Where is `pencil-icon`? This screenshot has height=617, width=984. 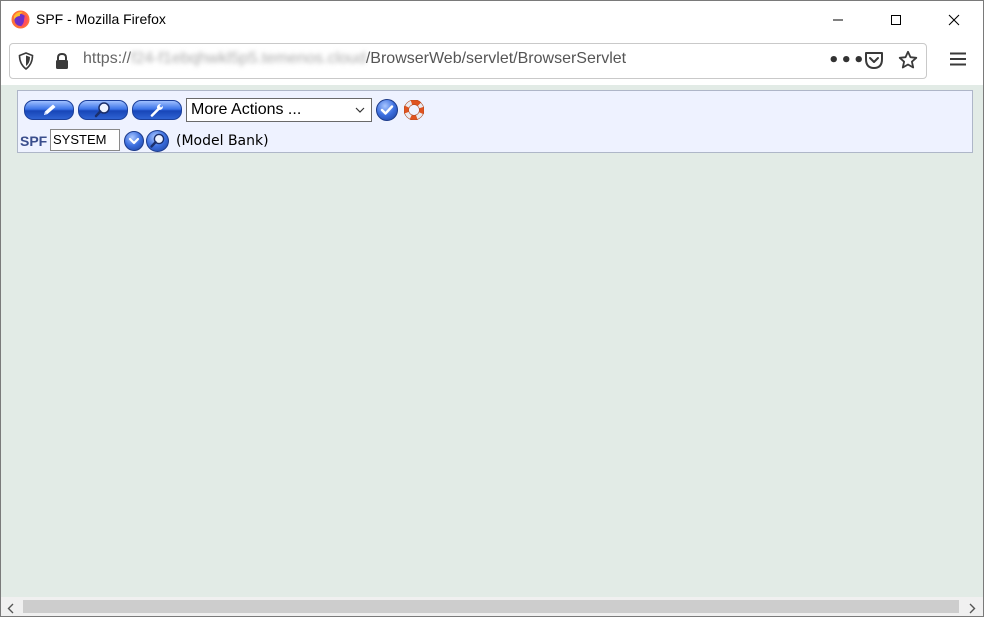
pencil-icon is located at coordinates (50, 109).